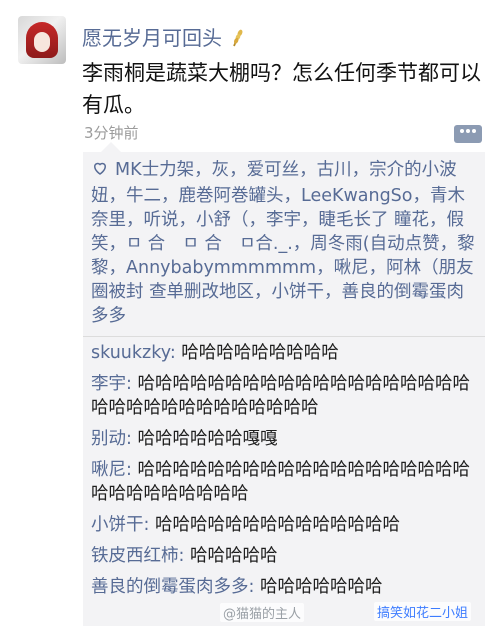 The image size is (500, 626). What do you see at coordinates (140, 556) in the screenshot?
I see `comment-author: 铁皮西红柿` at bounding box center [140, 556].